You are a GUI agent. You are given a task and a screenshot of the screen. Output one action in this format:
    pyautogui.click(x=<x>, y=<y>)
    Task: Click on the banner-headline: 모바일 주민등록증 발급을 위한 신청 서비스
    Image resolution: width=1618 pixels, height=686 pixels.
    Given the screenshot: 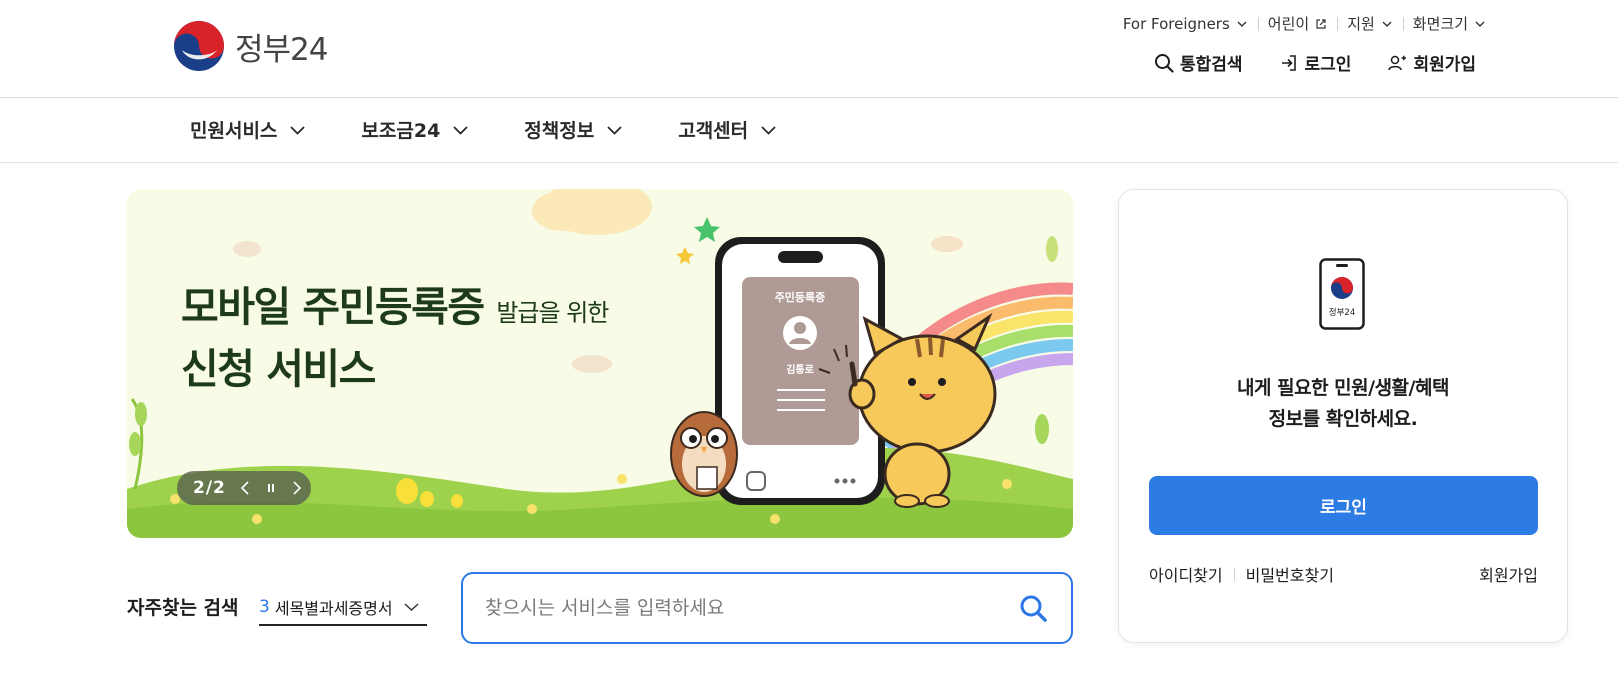 What is the action you would take?
    pyautogui.click(x=395, y=338)
    